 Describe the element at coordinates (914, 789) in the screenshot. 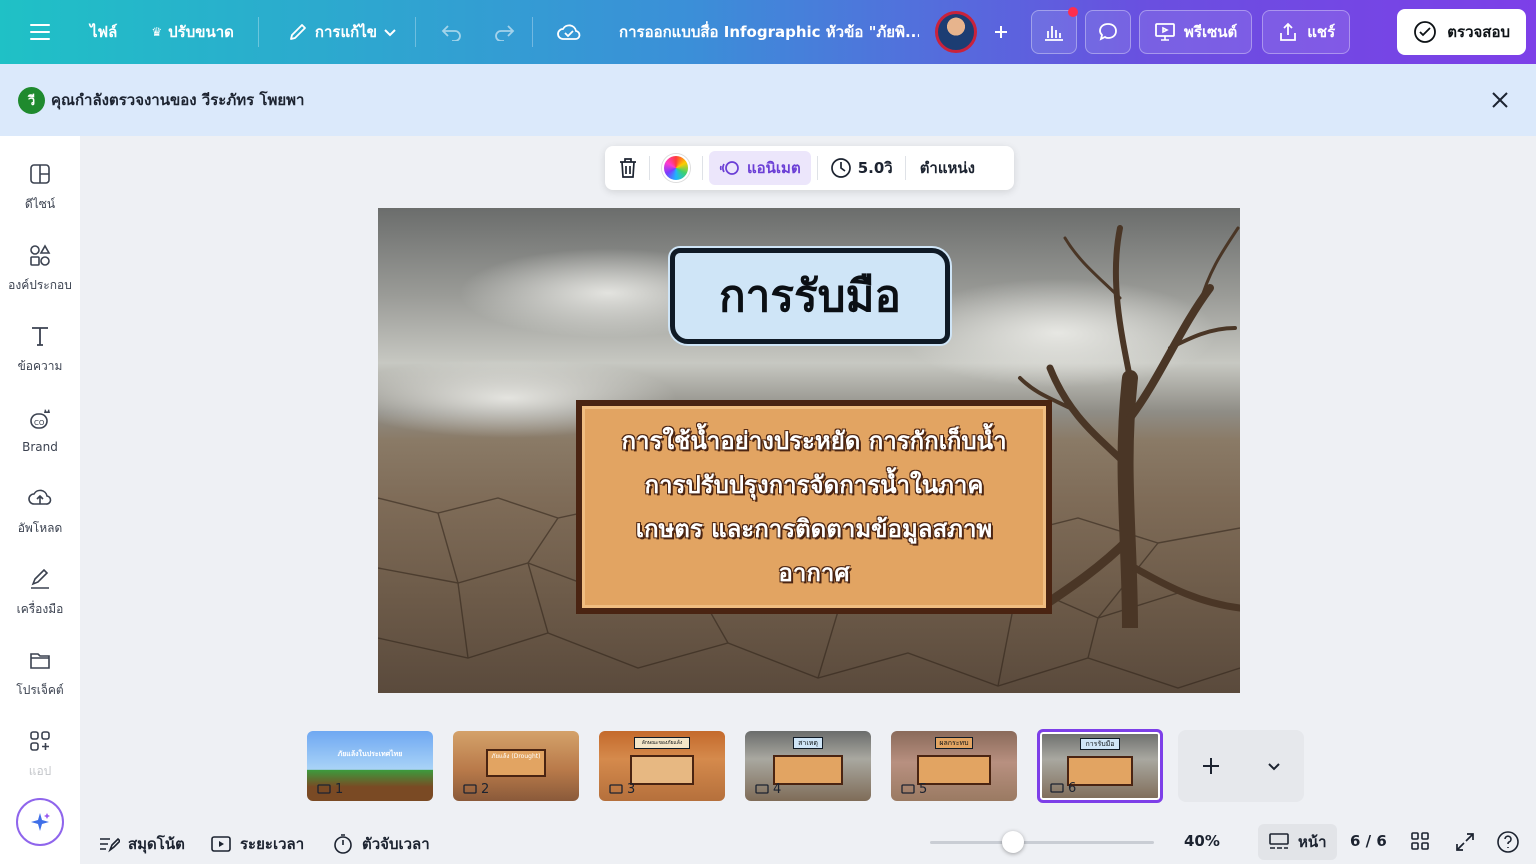

I see `thumbnail-number: 5` at that location.